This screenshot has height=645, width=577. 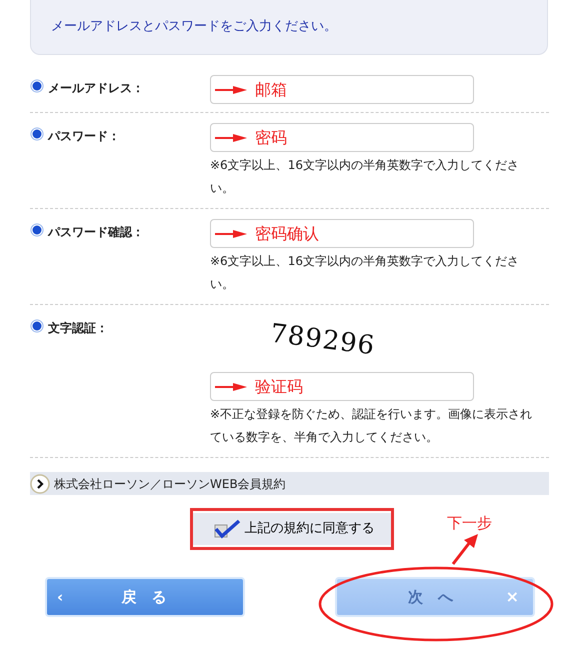 What do you see at coordinates (342, 233) in the screenshot?
I see `input-field: 密码确认` at bounding box center [342, 233].